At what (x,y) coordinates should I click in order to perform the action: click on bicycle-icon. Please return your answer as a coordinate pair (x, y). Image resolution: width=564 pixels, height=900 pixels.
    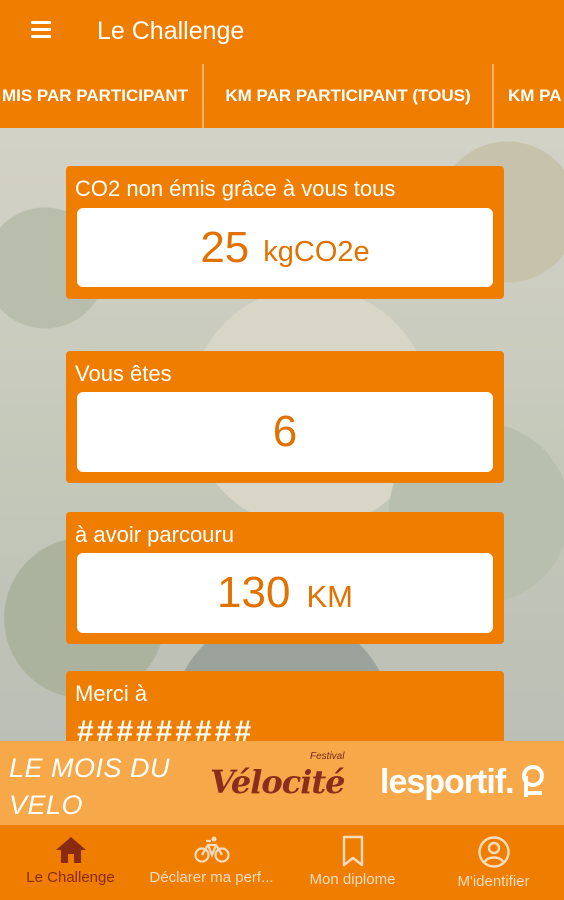
    Looking at the image, I should click on (211, 849).